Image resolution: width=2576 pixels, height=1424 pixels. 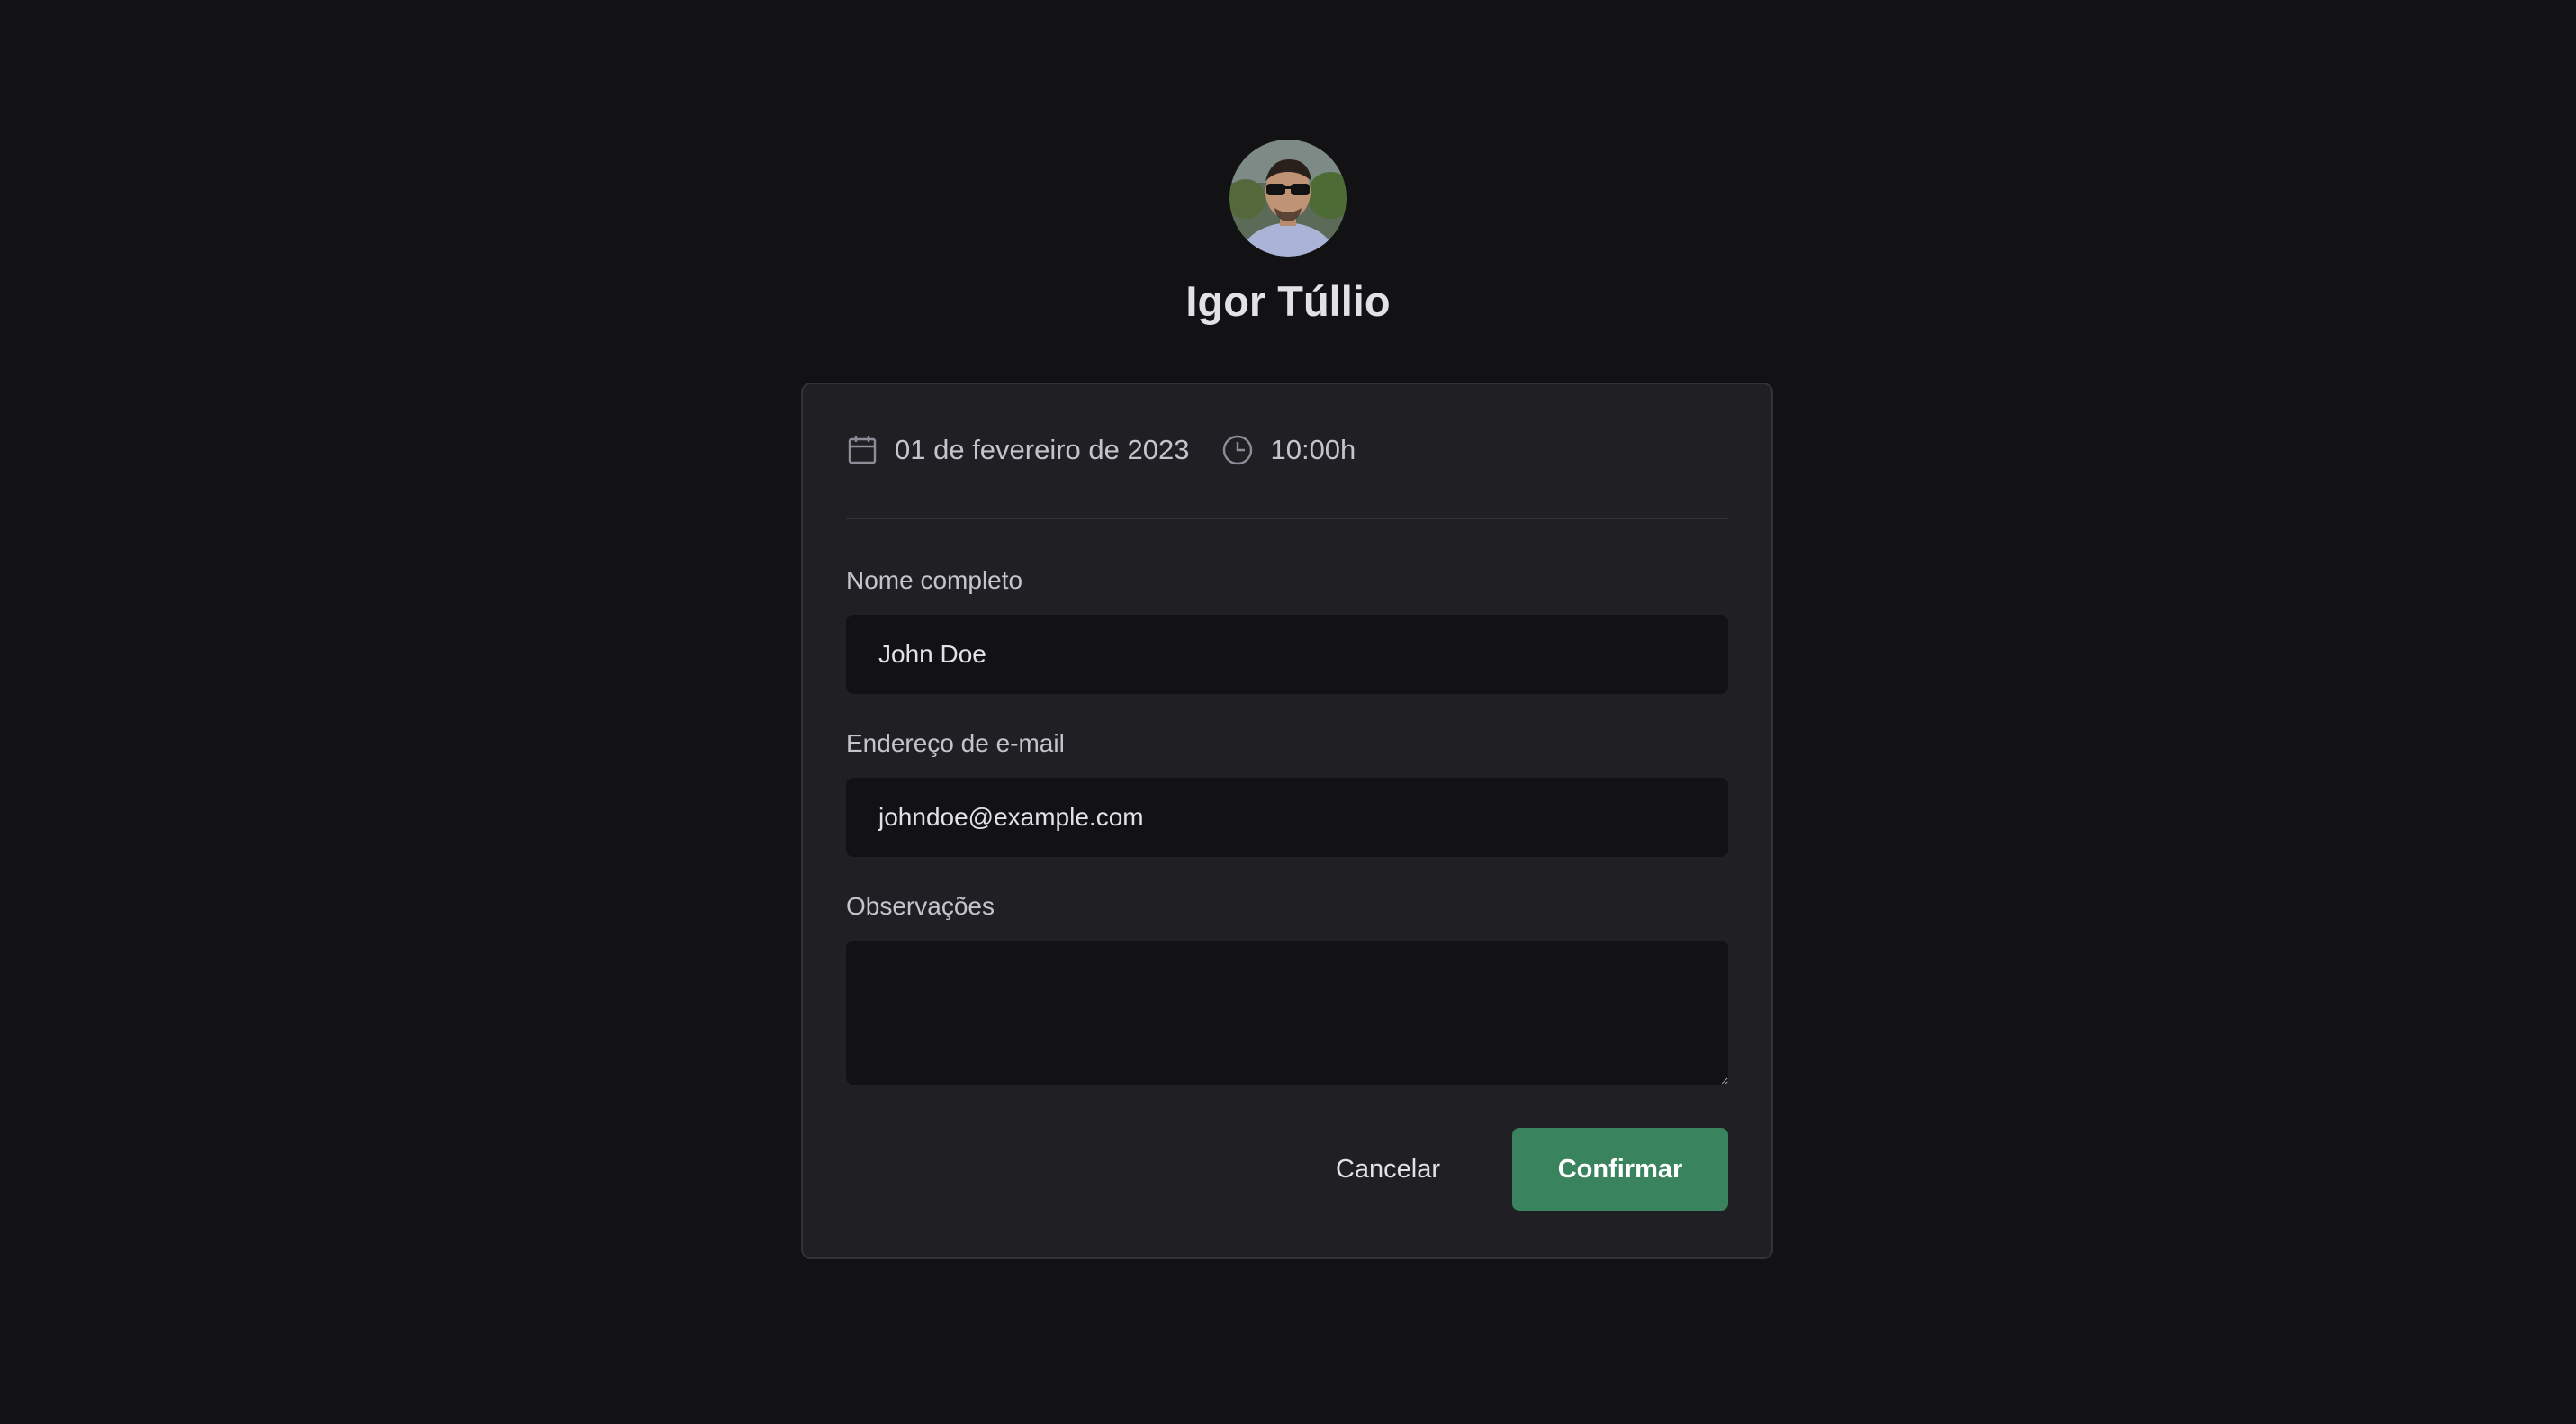 I want to click on form-actions: Cancelar Confirmar, so click(x=1287, y=1169).